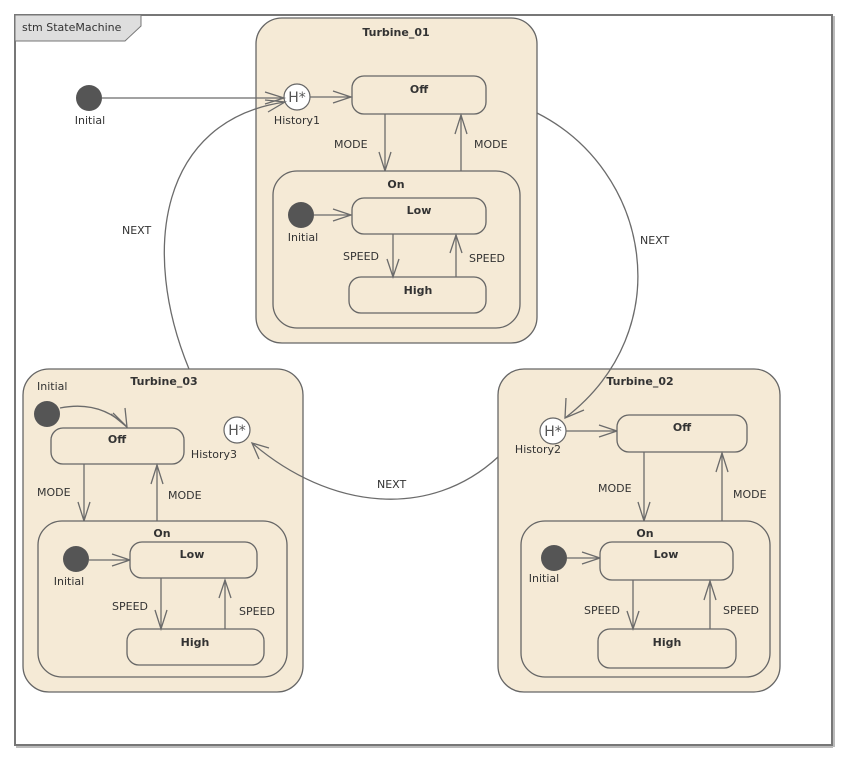 The width and height of the screenshot is (848, 761). I want to click on next-label-t2-t3: NEXT, so click(392, 484).